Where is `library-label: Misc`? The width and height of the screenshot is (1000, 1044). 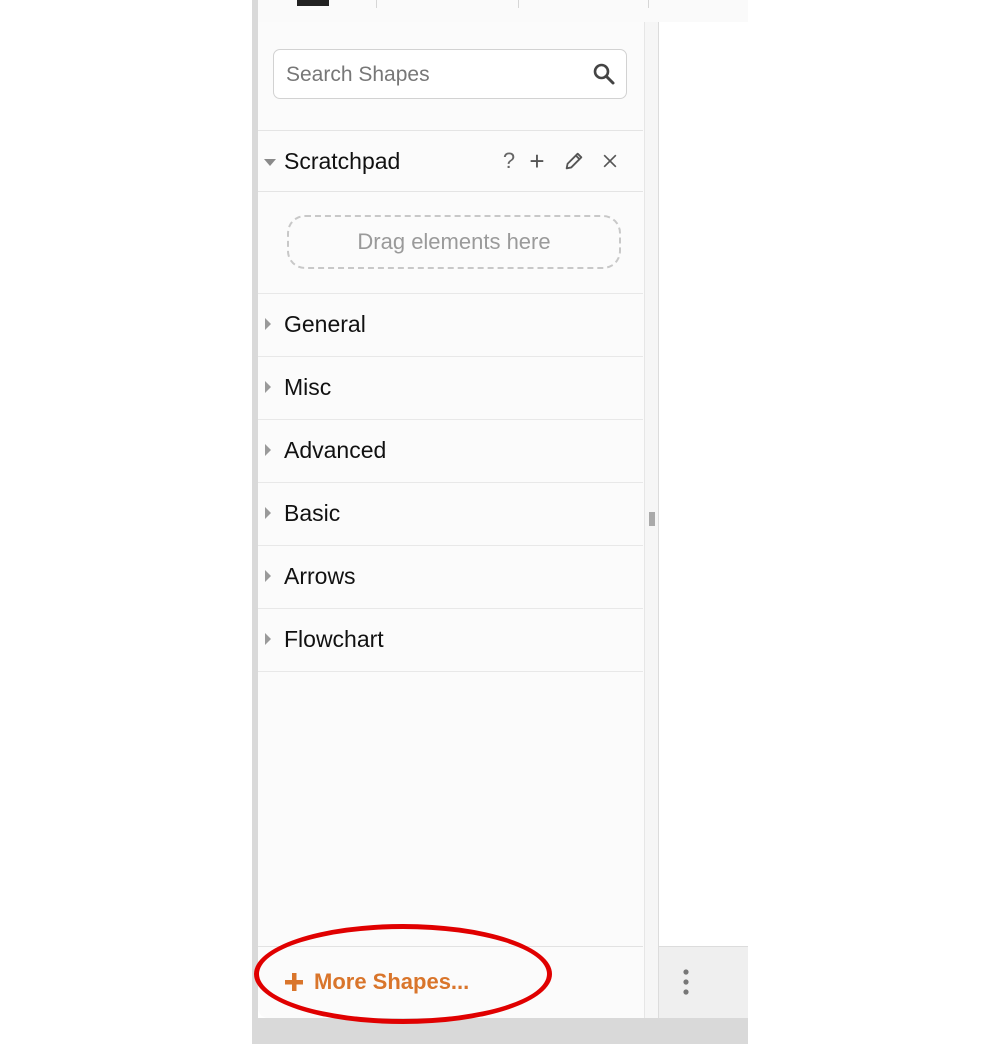
library-label: Misc is located at coordinates (307, 387).